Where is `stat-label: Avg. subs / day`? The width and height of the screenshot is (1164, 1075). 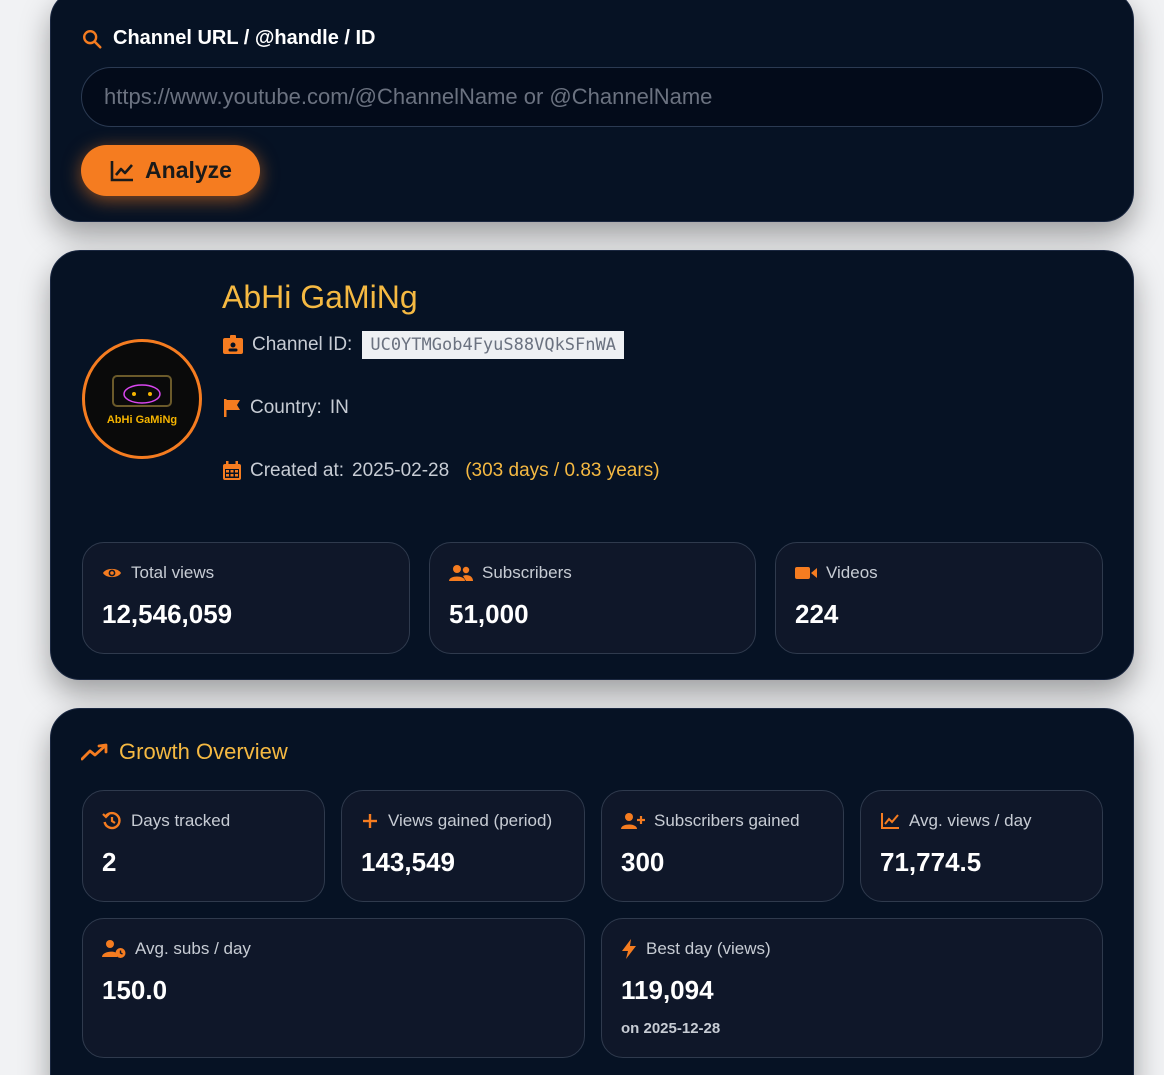
stat-label: Avg. subs / day is located at coordinates (193, 948).